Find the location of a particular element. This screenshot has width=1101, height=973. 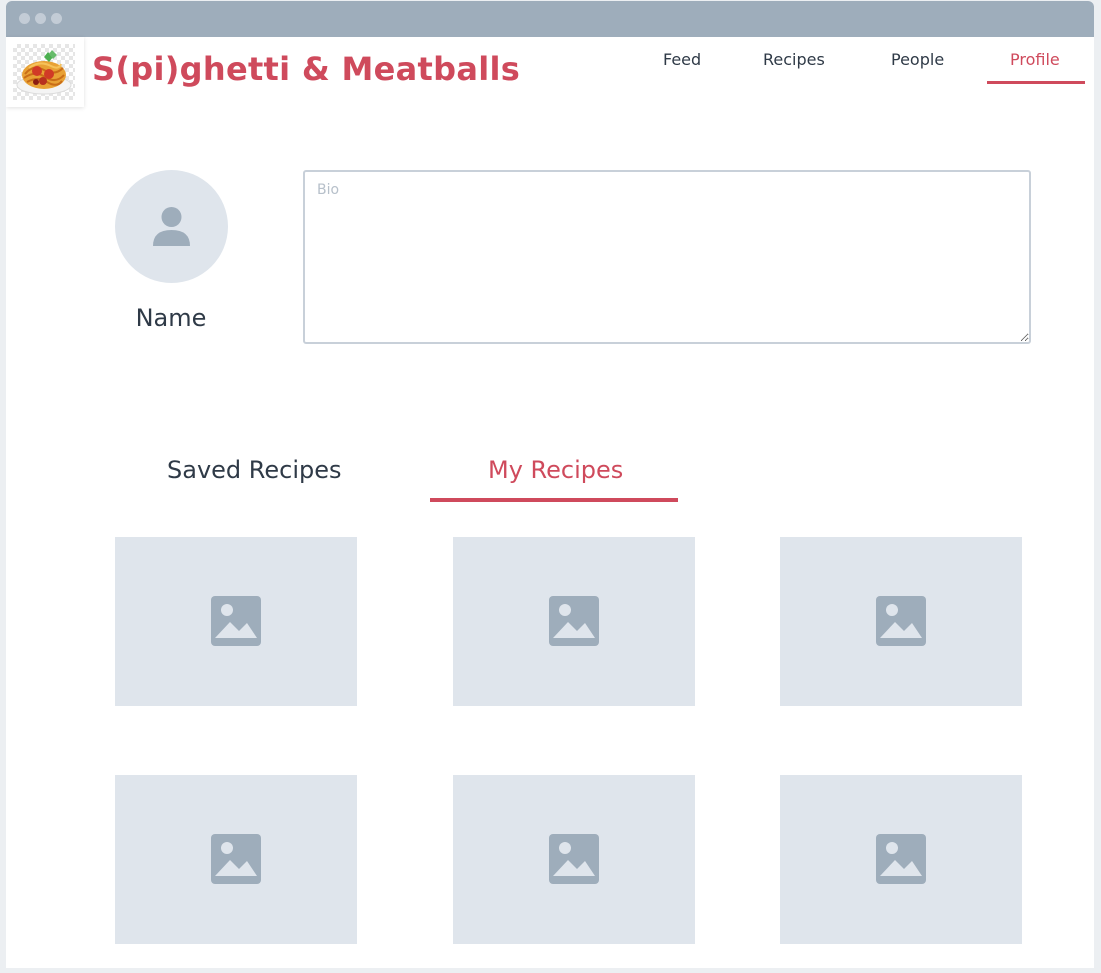

user-icon is located at coordinates (171, 226).